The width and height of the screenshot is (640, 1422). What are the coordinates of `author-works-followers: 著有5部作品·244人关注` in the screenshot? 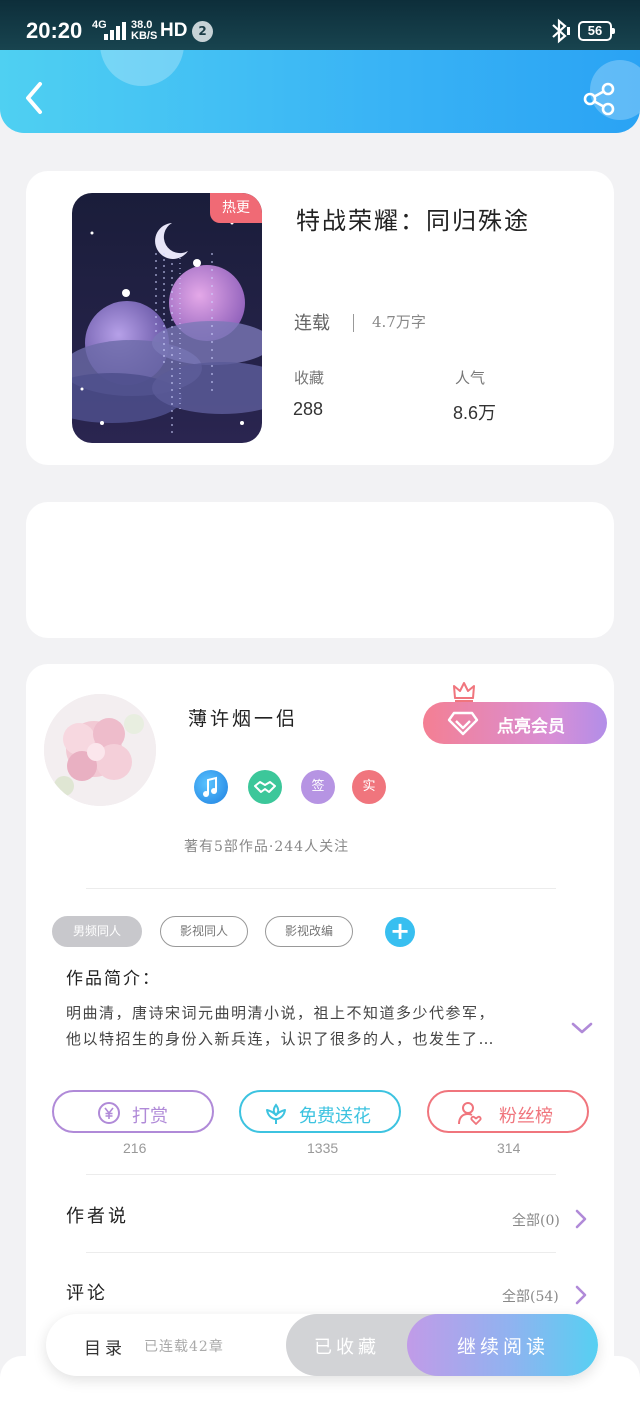 It's located at (267, 847).